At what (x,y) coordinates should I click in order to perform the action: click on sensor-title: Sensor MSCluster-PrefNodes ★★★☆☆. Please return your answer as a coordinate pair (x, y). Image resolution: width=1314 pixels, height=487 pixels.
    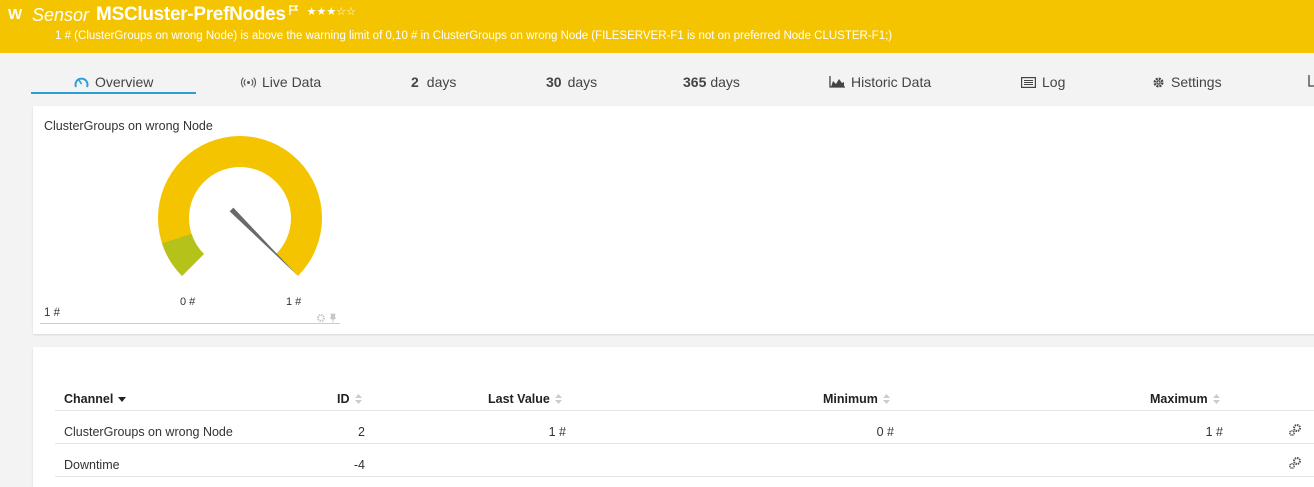
    Looking at the image, I should click on (194, 15).